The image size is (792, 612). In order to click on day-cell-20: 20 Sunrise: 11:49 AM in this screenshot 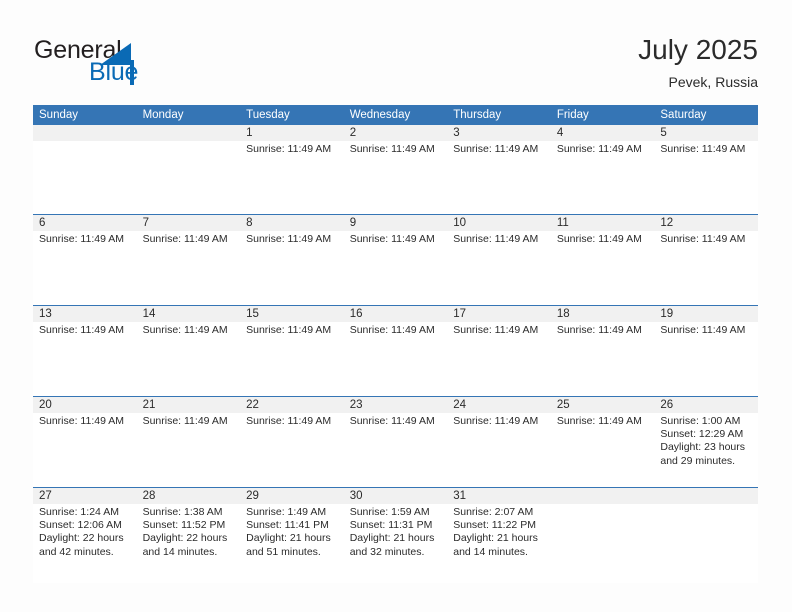, I will do `click(85, 442)`.